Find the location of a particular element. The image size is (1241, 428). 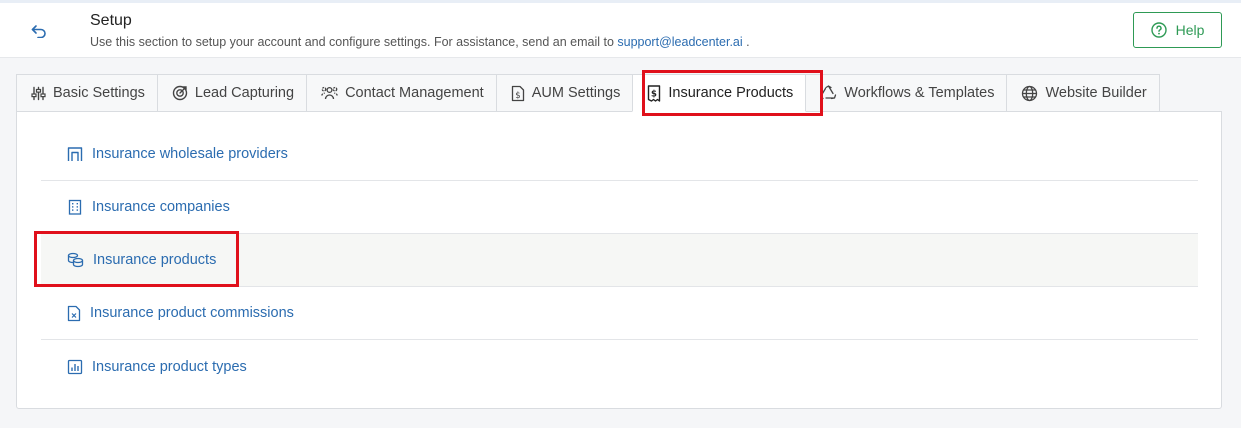

help-label: Help is located at coordinates (1190, 30).